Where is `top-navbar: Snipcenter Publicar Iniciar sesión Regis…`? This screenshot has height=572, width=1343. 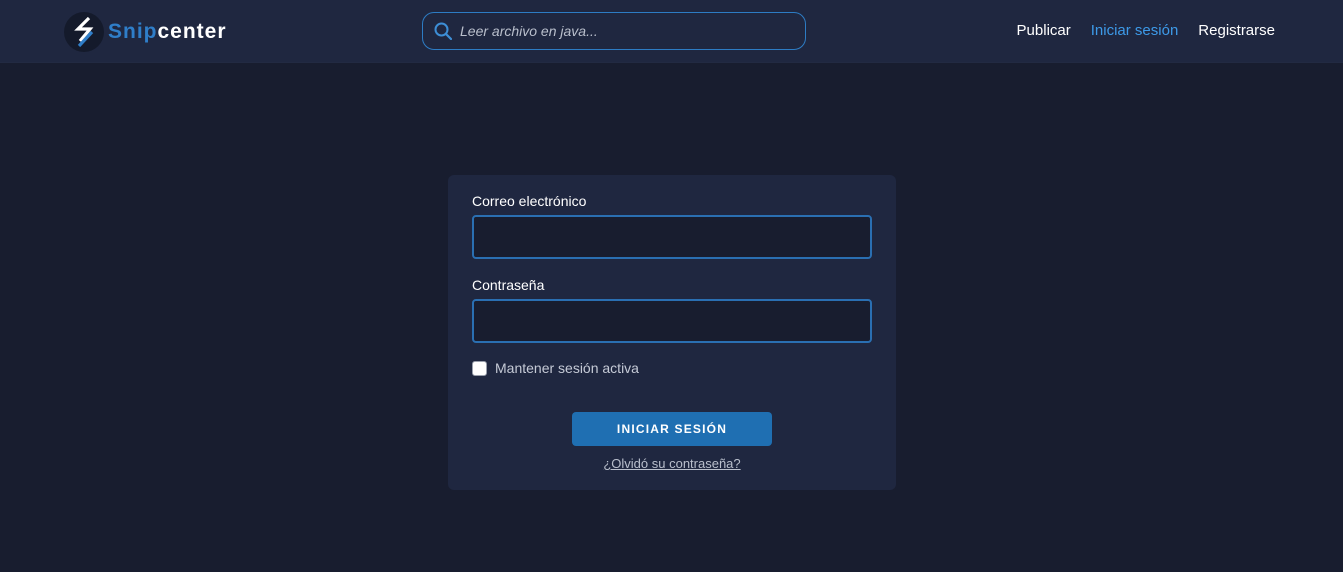
top-navbar: Snipcenter Publicar Iniciar sesión Regis… is located at coordinates (671, 31).